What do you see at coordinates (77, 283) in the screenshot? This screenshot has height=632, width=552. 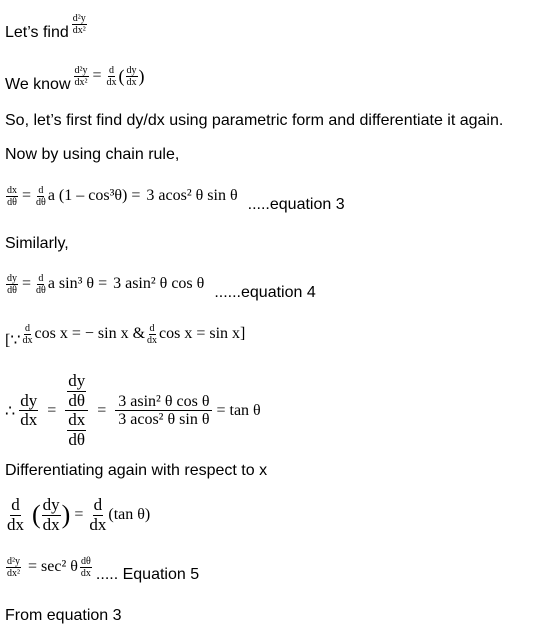 I see `expression: a sin³ θ =` at bounding box center [77, 283].